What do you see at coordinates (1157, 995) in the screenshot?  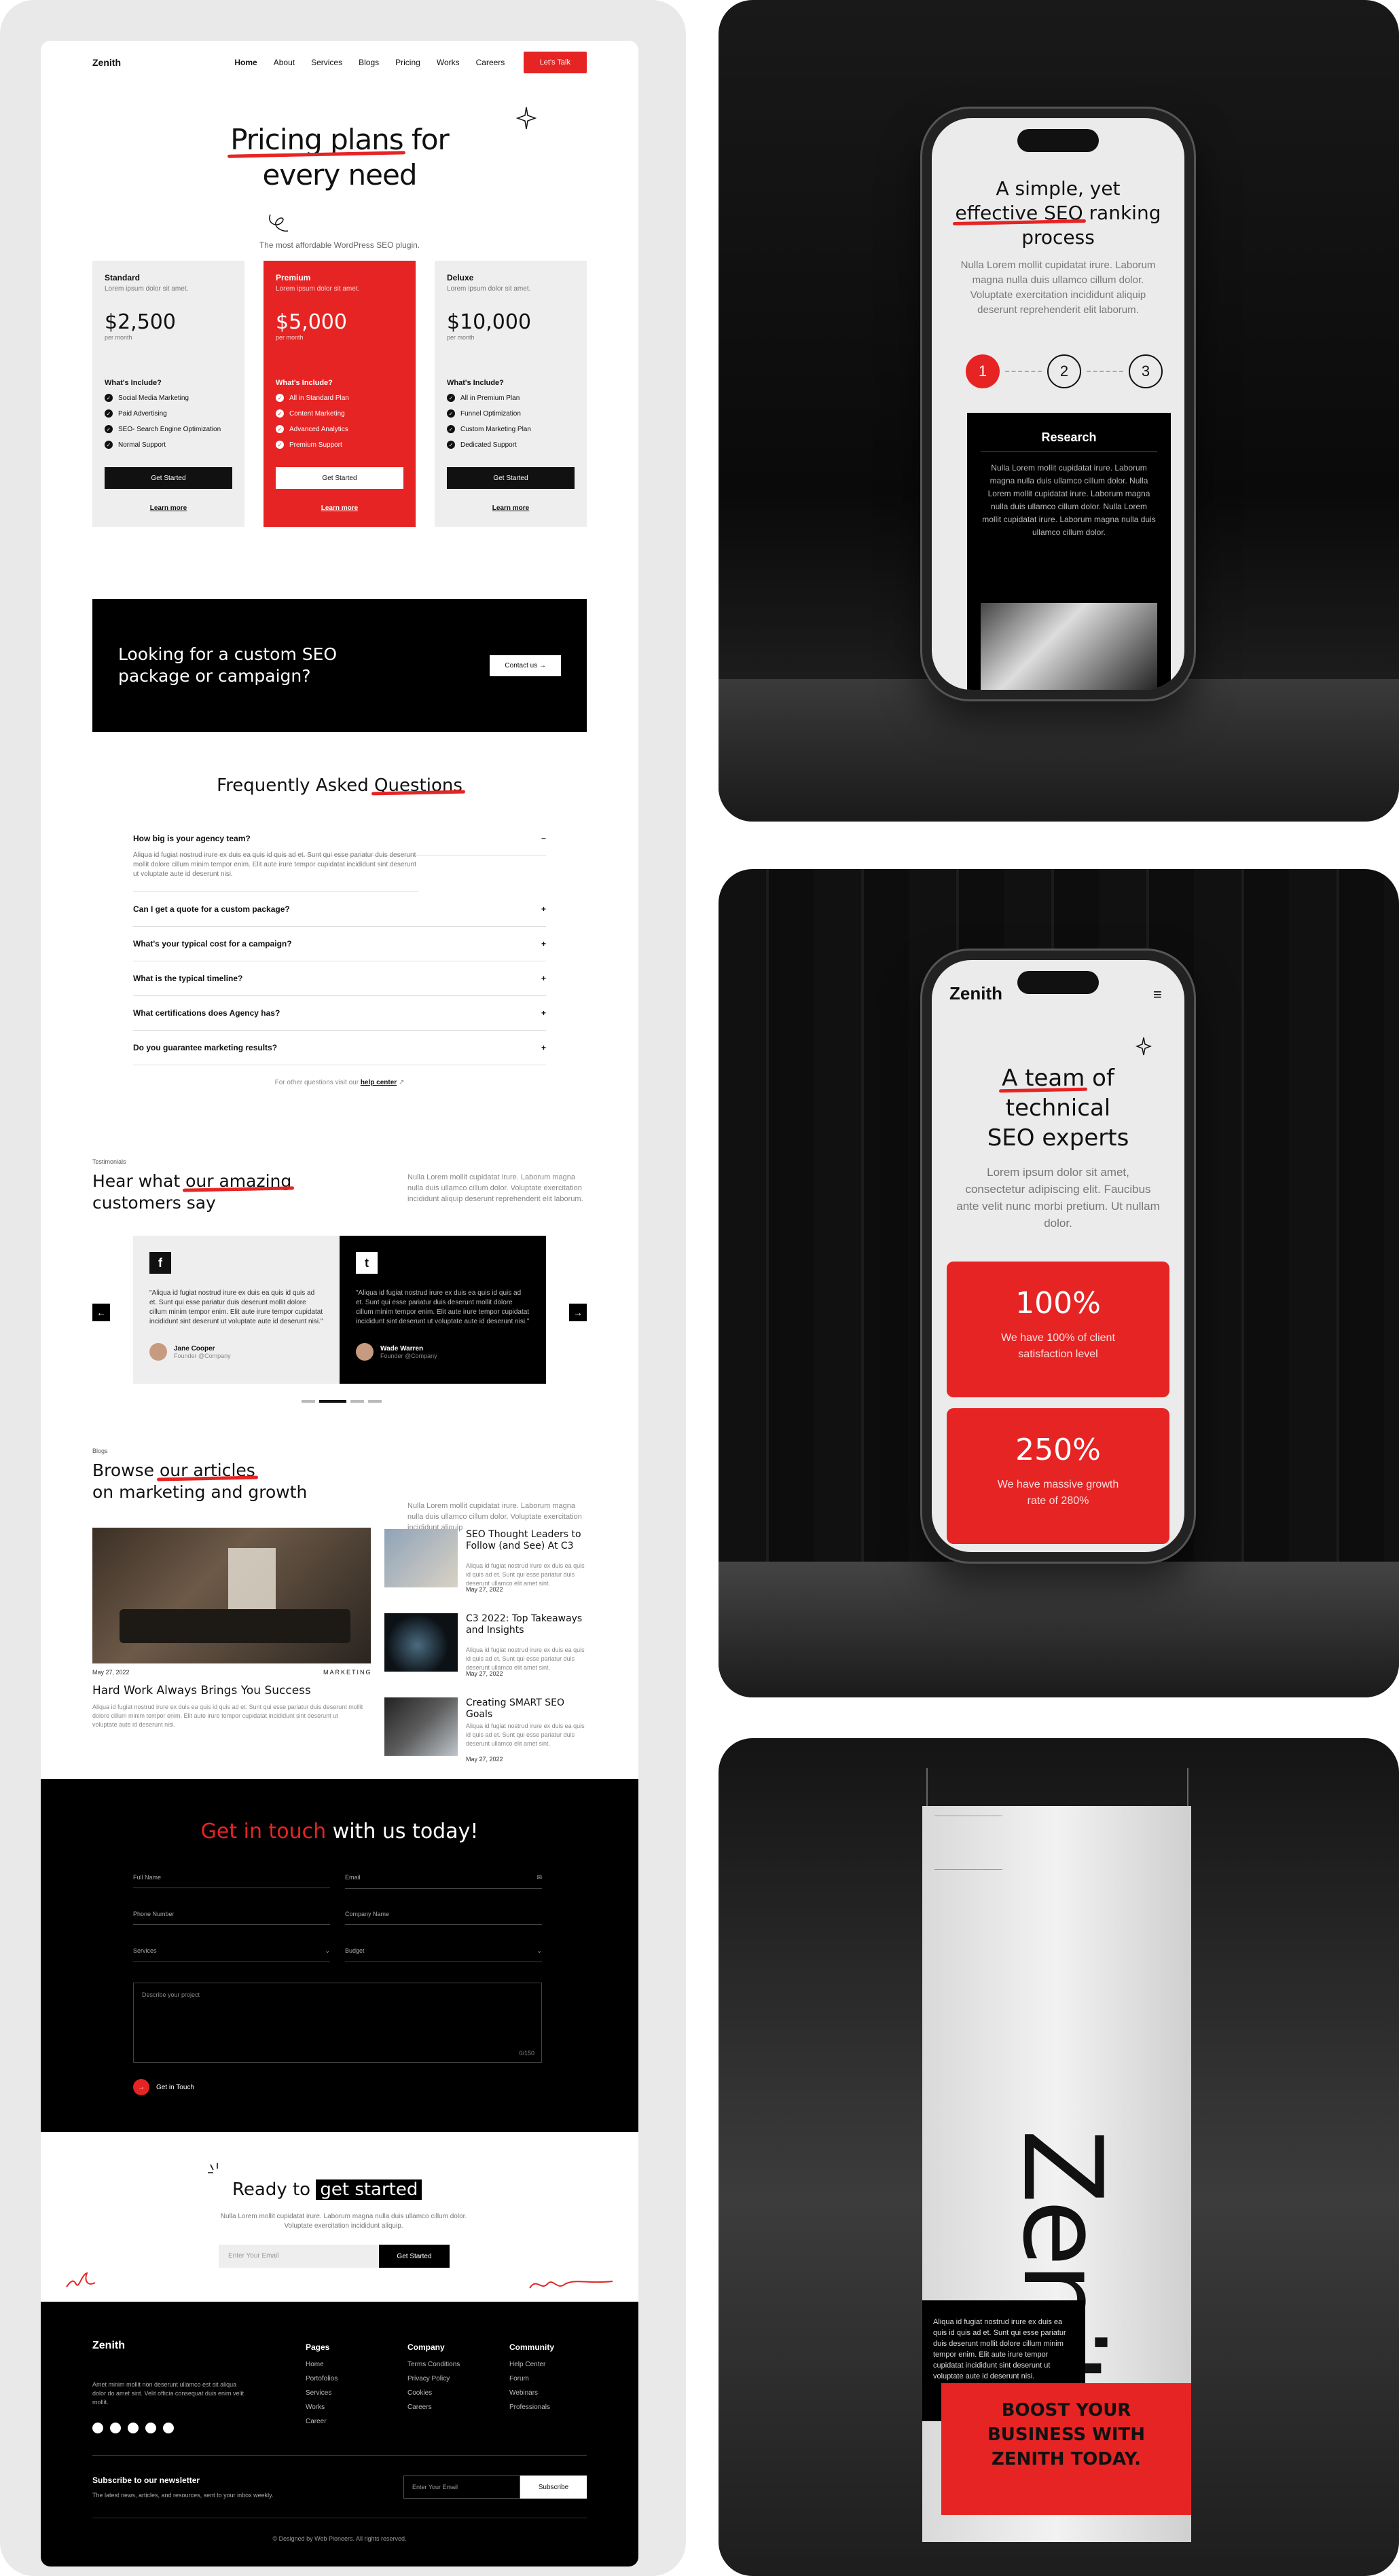 I see `hamburger-menu-icon: ≡` at bounding box center [1157, 995].